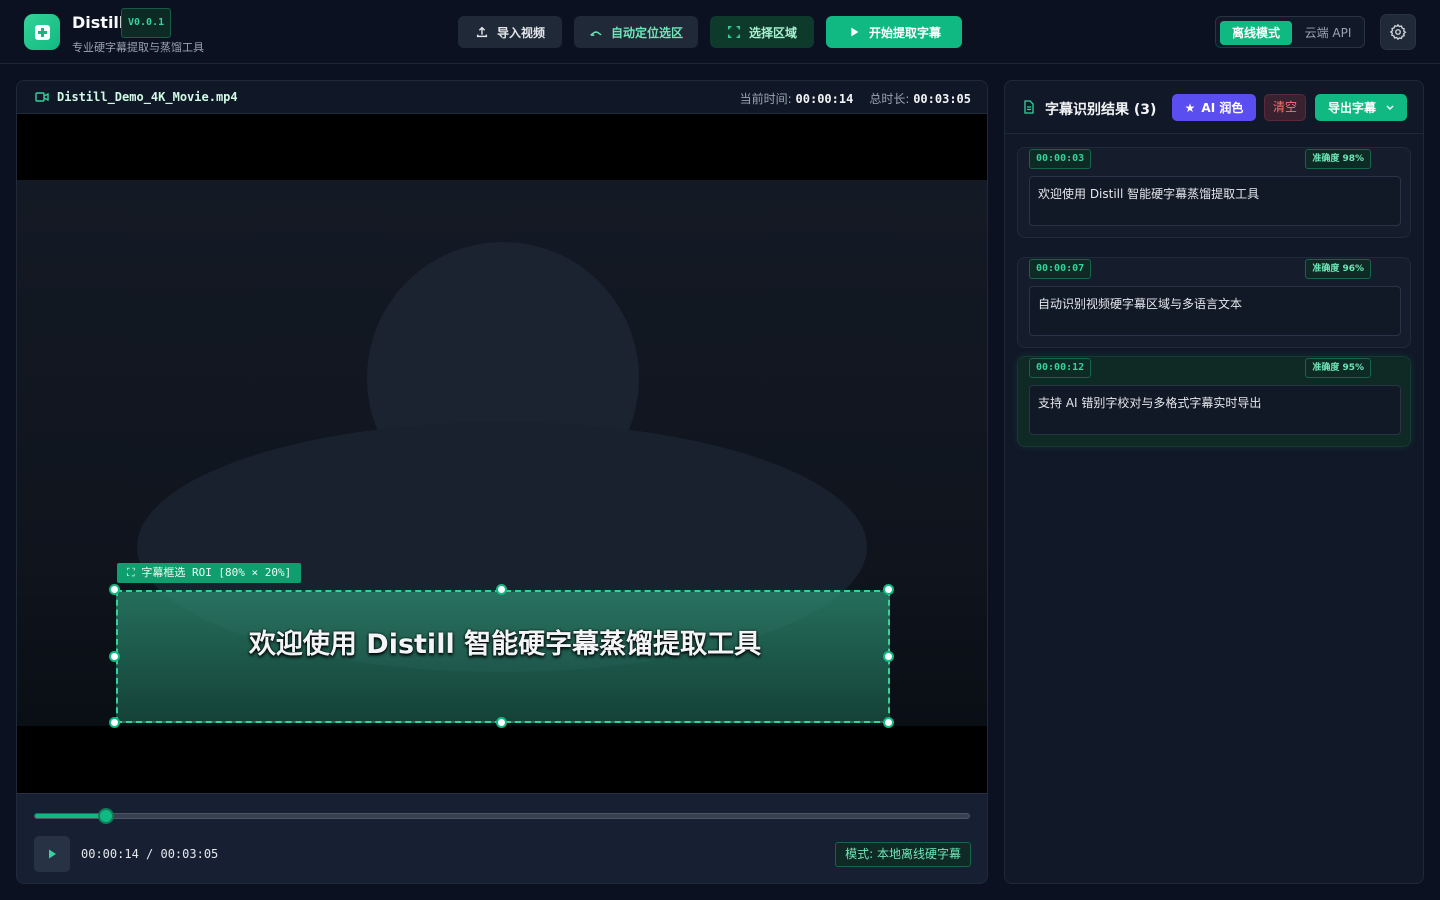  What do you see at coordinates (114, 722) in the screenshot?
I see `roi-handle-bottom-left` at bounding box center [114, 722].